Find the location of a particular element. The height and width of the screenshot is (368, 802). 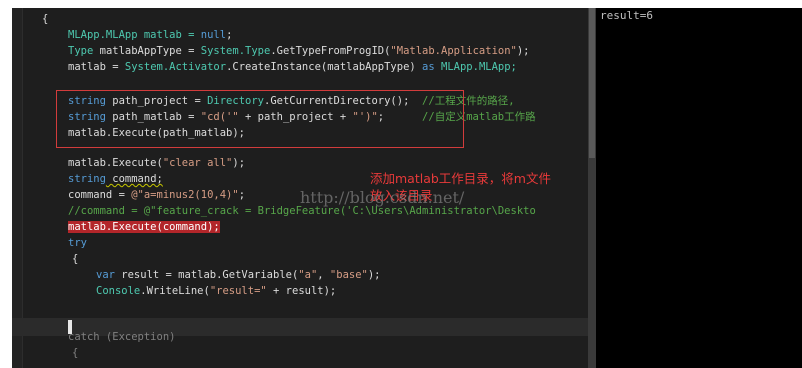

annotation-highlight-box is located at coordinates (260, 119).